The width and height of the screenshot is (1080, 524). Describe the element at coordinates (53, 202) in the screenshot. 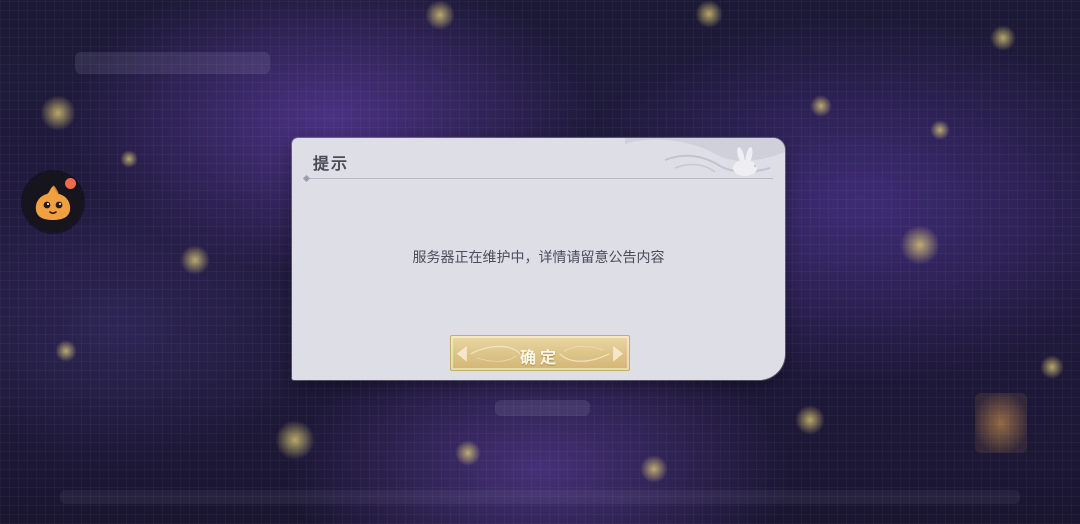

I see `floating-assistant-button` at that location.